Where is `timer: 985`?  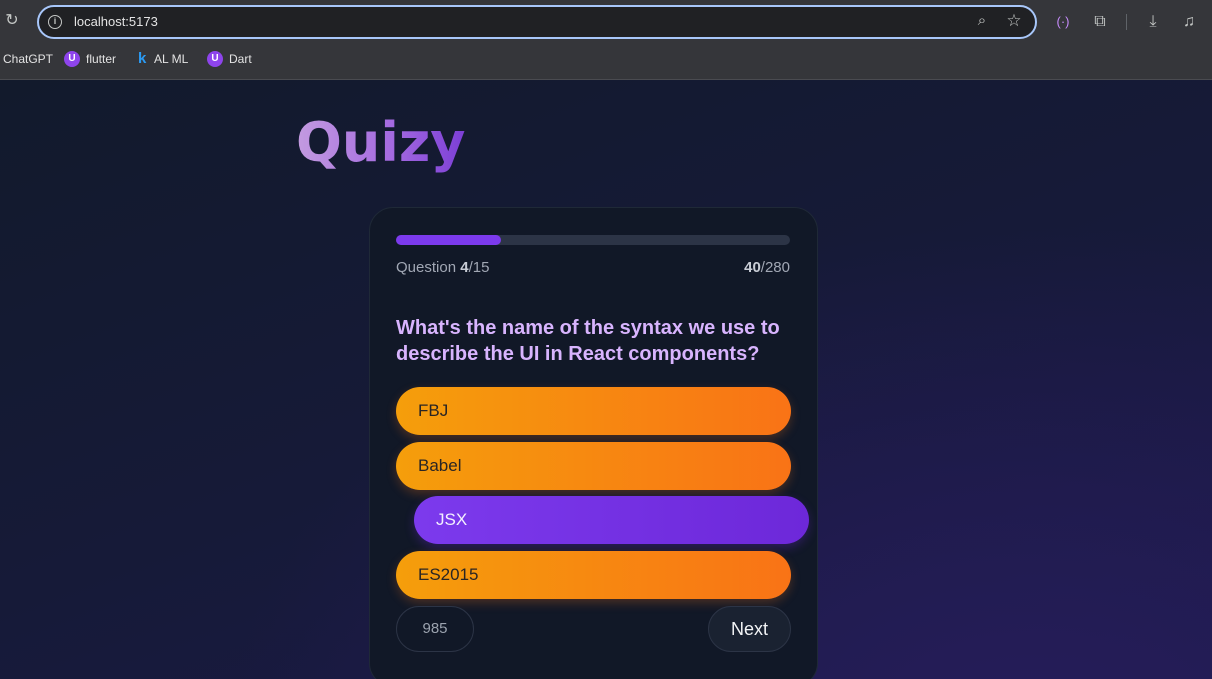
timer: 985 is located at coordinates (435, 629).